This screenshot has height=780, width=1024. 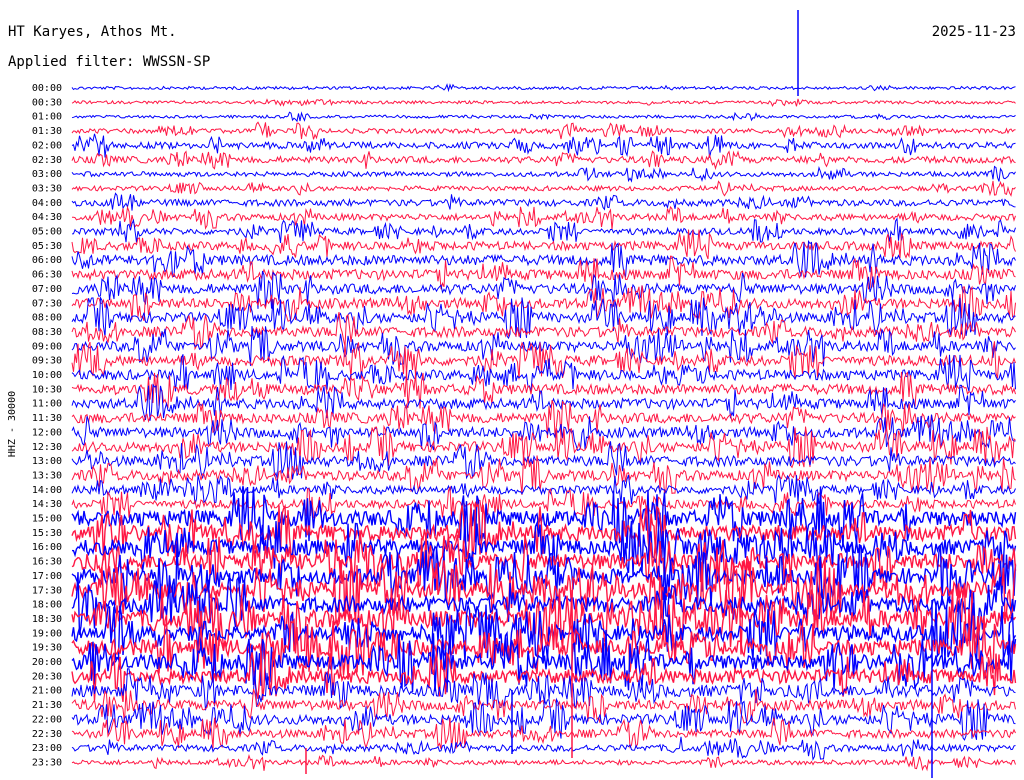 What do you see at coordinates (92, 32) in the screenshot?
I see `station-title: HT Karyes, Athos Mt.` at bounding box center [92, 32].